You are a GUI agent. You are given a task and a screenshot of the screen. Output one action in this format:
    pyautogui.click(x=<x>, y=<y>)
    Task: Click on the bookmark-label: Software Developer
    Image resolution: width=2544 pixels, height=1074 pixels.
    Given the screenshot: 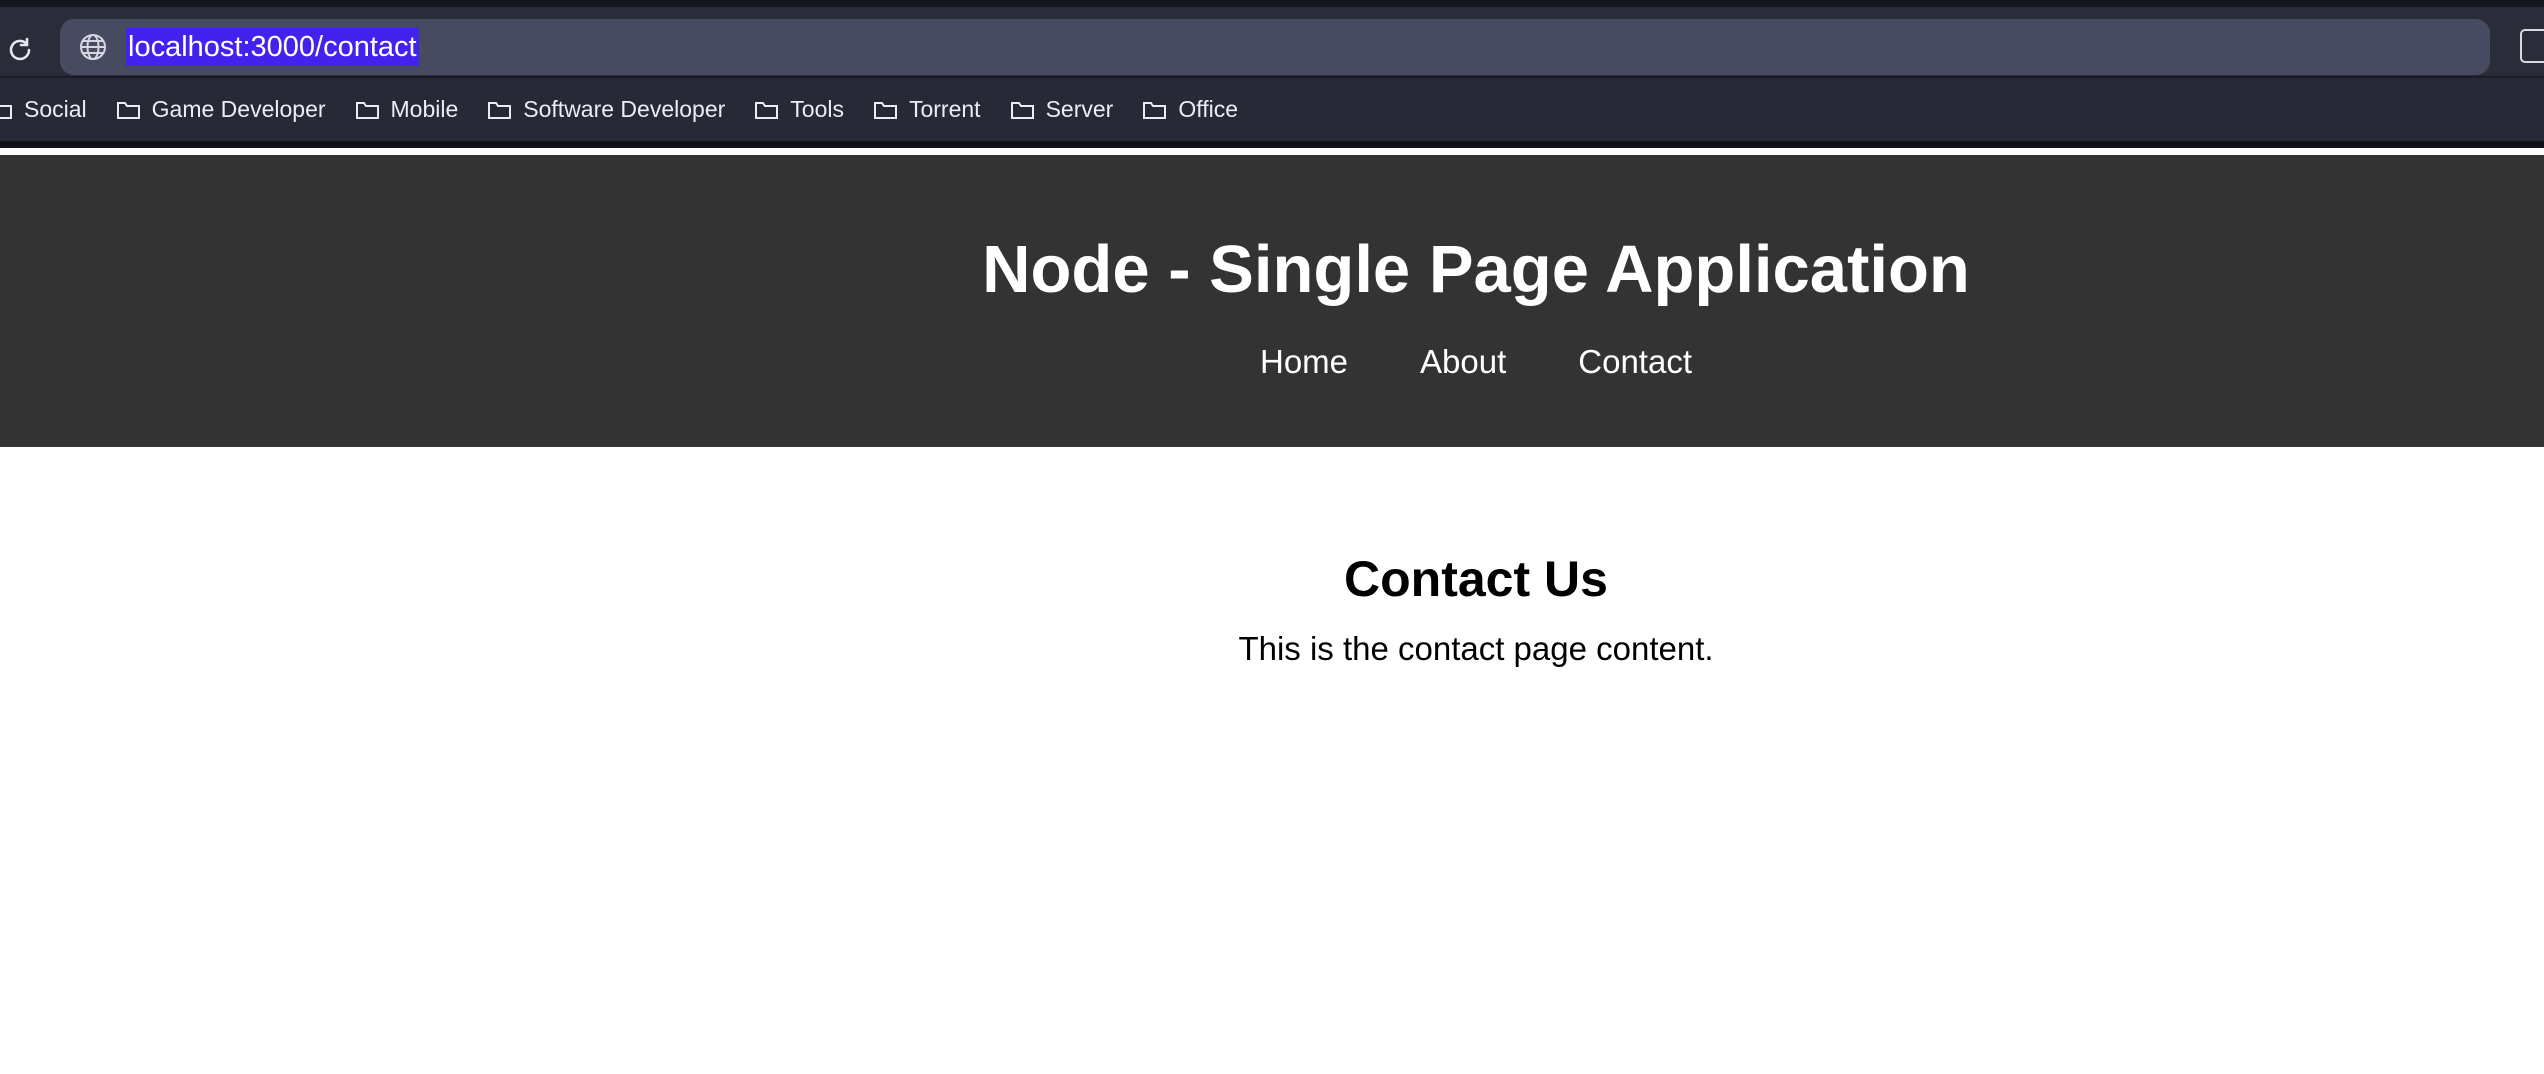 What is the action you would take?
    pyautogui.click(x=624, y=109)
    